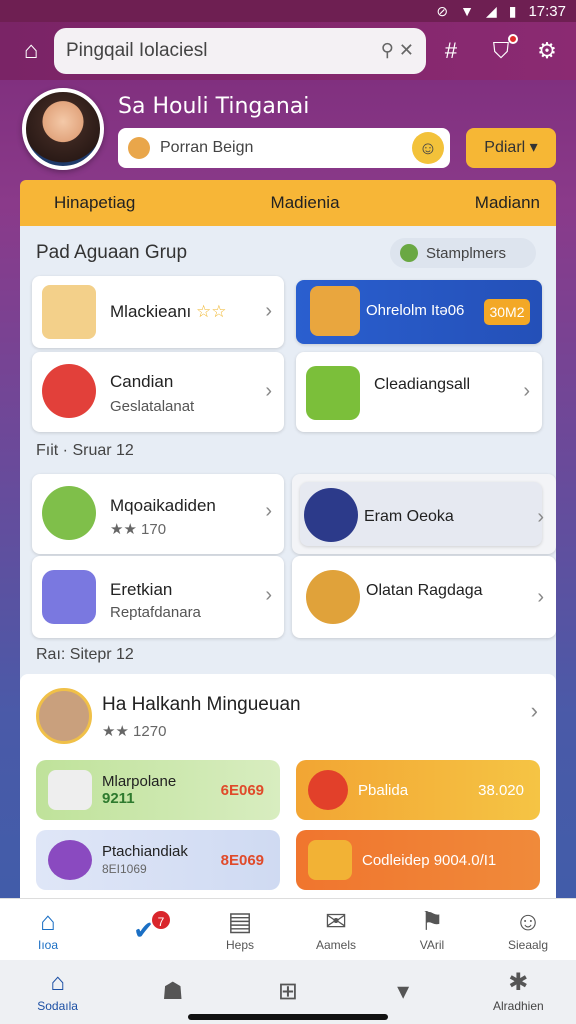 This screenshot has width=576, height=1024. I want to click on promo-card: Codleidep 9004.0/I1, so click(418, 860).